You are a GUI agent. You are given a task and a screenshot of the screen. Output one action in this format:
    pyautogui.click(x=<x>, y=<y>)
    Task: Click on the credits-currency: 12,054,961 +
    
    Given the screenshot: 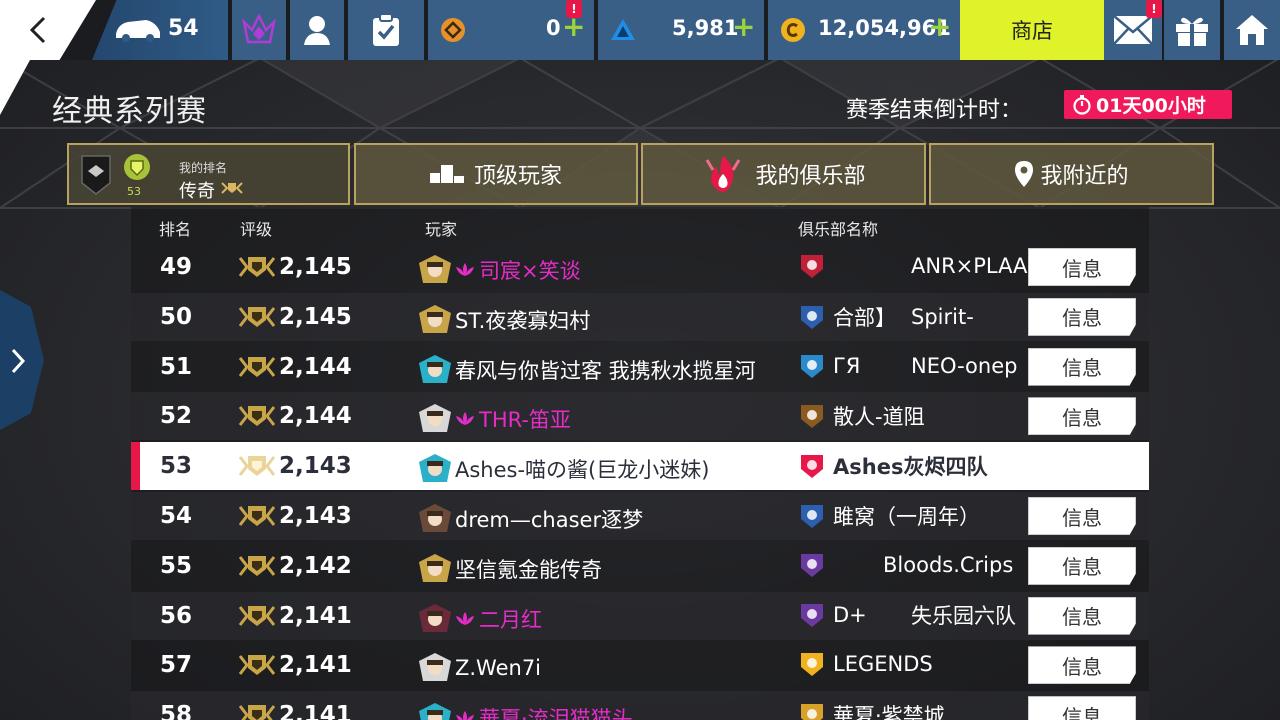 What is the action you would take?
    pyautogui.click(x=863, y=30)
    